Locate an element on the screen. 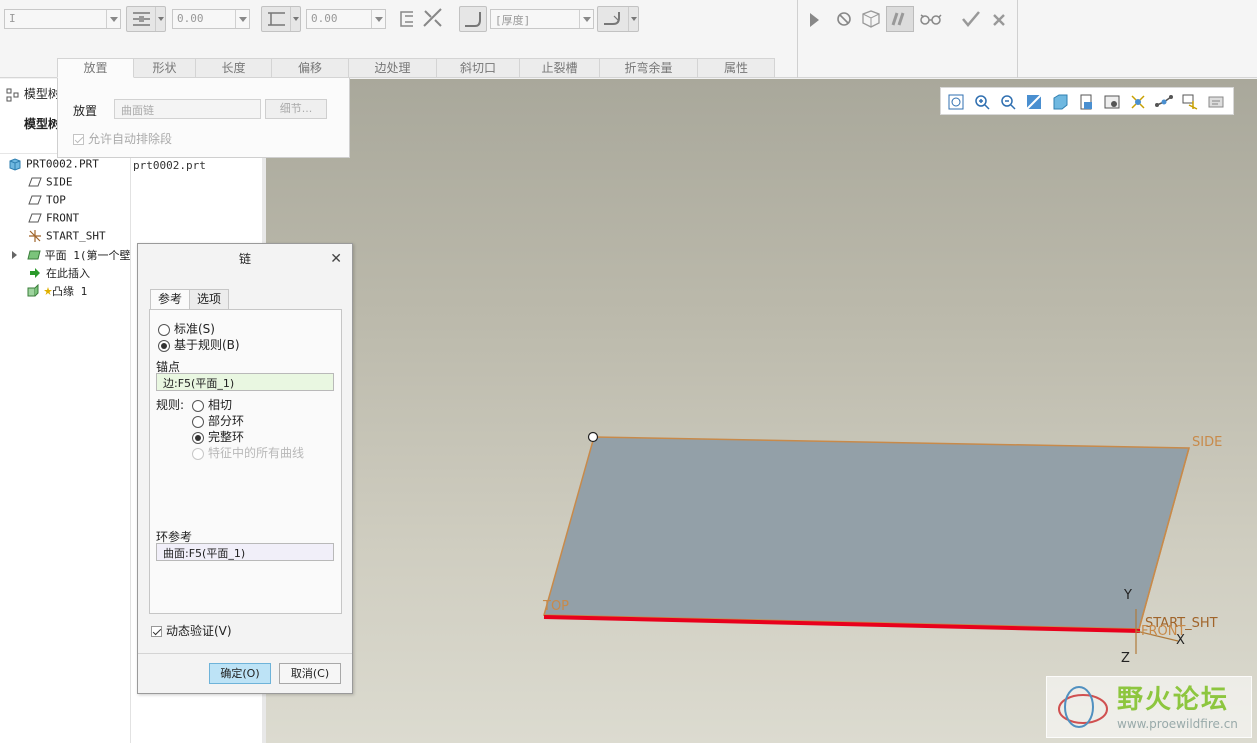  rule-partial-loop-button is located at coordinates (198, 421).